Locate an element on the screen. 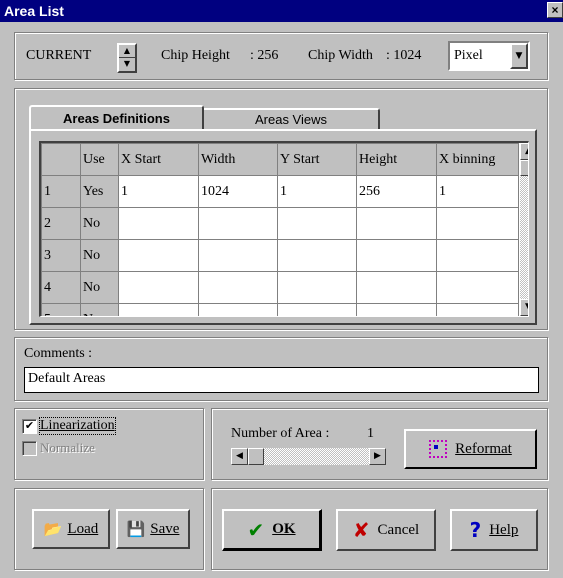 This screenshot has height=578, width=563. table-row: 4 No is located at coordinates (280, 287).